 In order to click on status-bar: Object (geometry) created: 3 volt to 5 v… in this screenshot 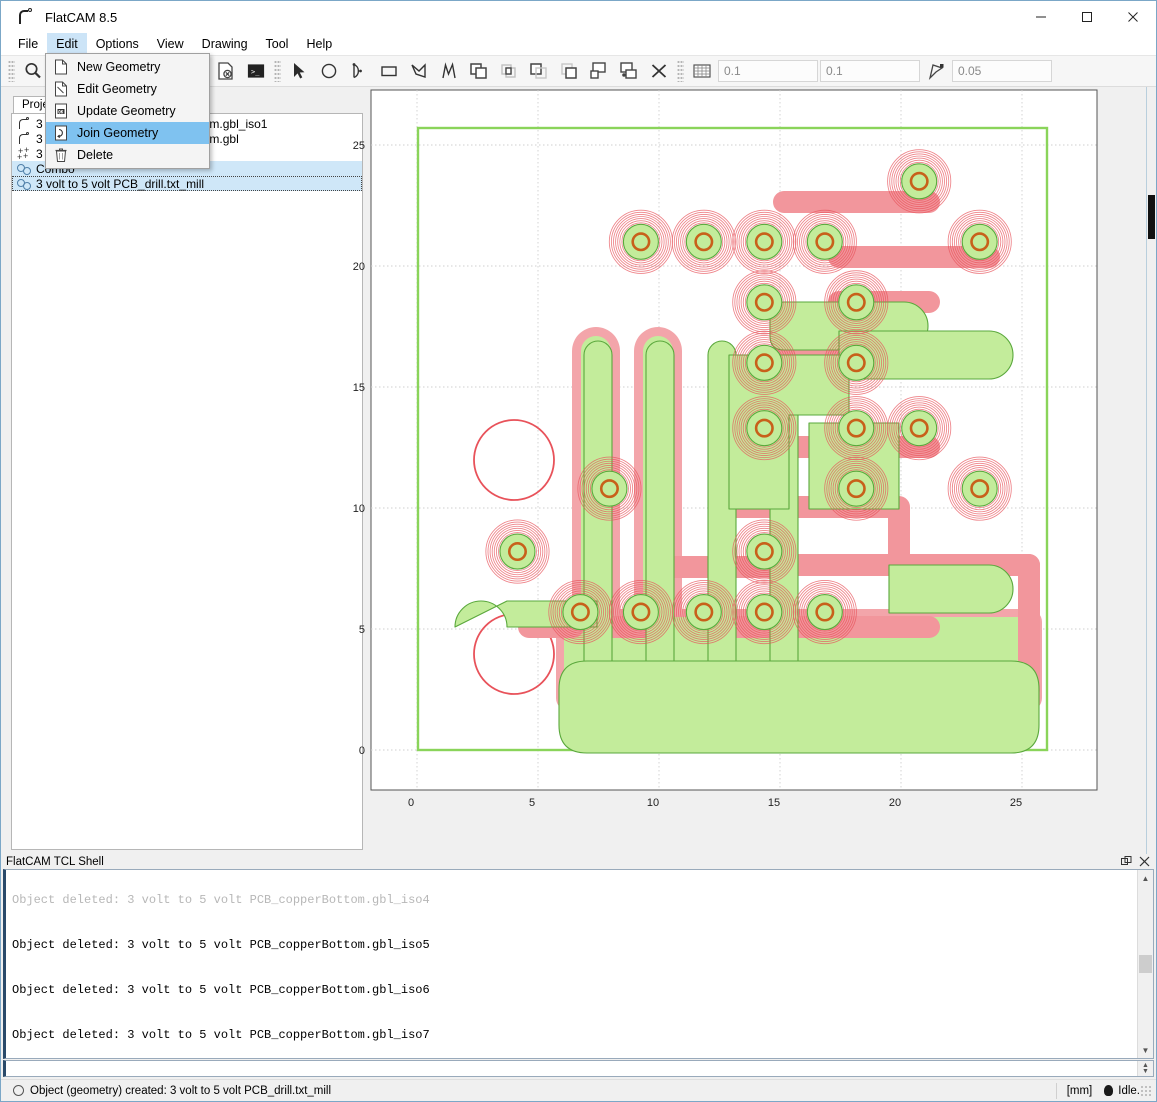, I will do `click(578, 1090)`.